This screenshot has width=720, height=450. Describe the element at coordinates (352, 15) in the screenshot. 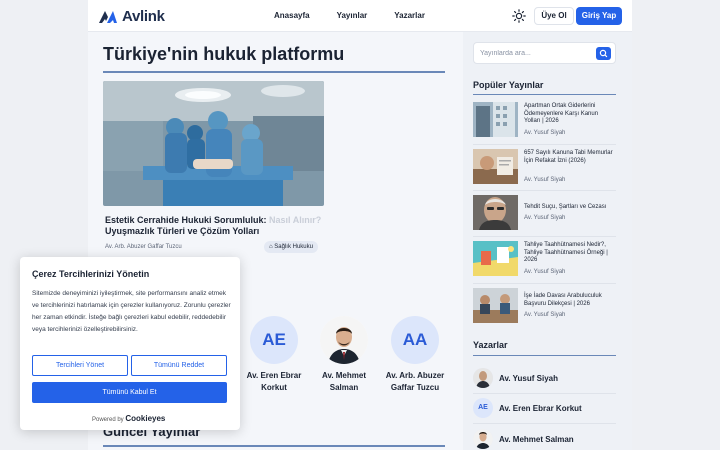

I see `nav-item-publications: Yayınlar` at that location.